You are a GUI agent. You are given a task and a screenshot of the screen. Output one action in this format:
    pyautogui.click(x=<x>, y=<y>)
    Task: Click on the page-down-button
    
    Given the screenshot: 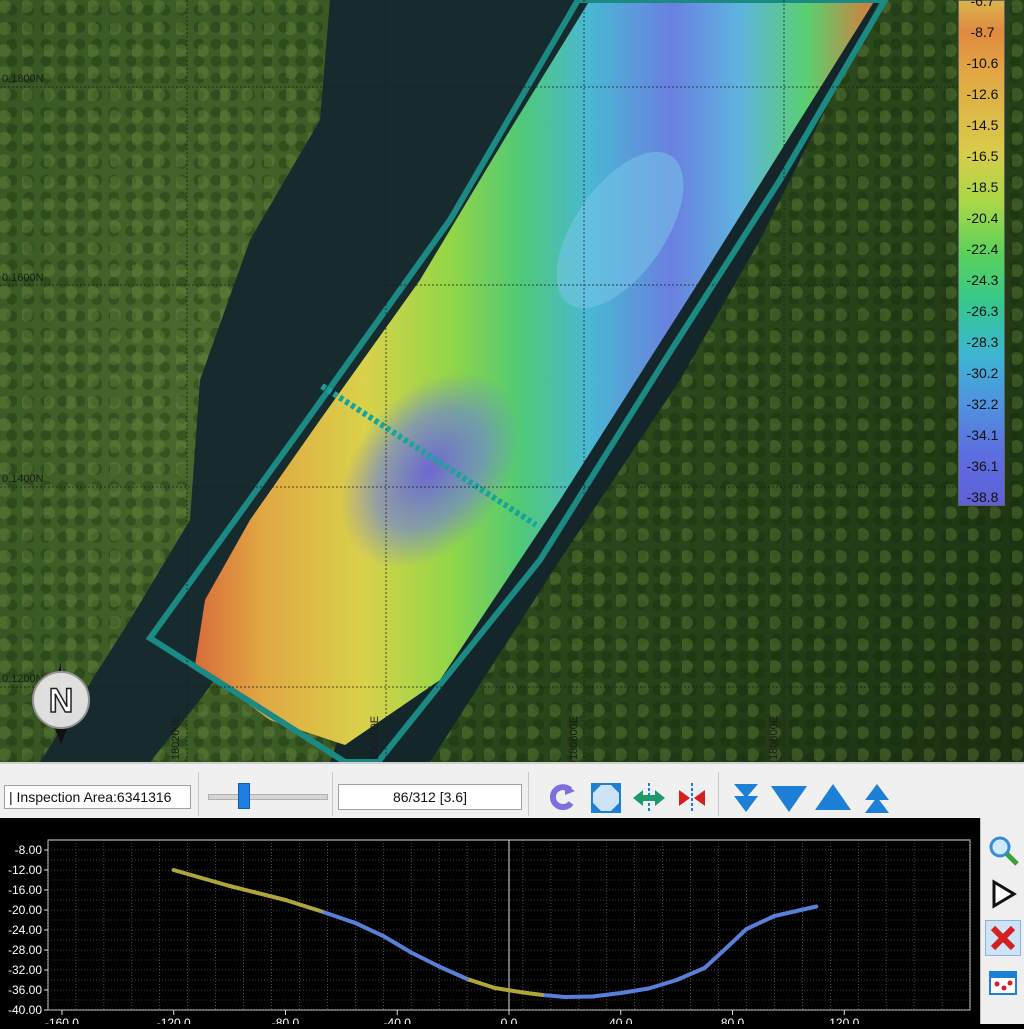 What is the action you would take?
    pyautogui.click(x=746, y=798)
    